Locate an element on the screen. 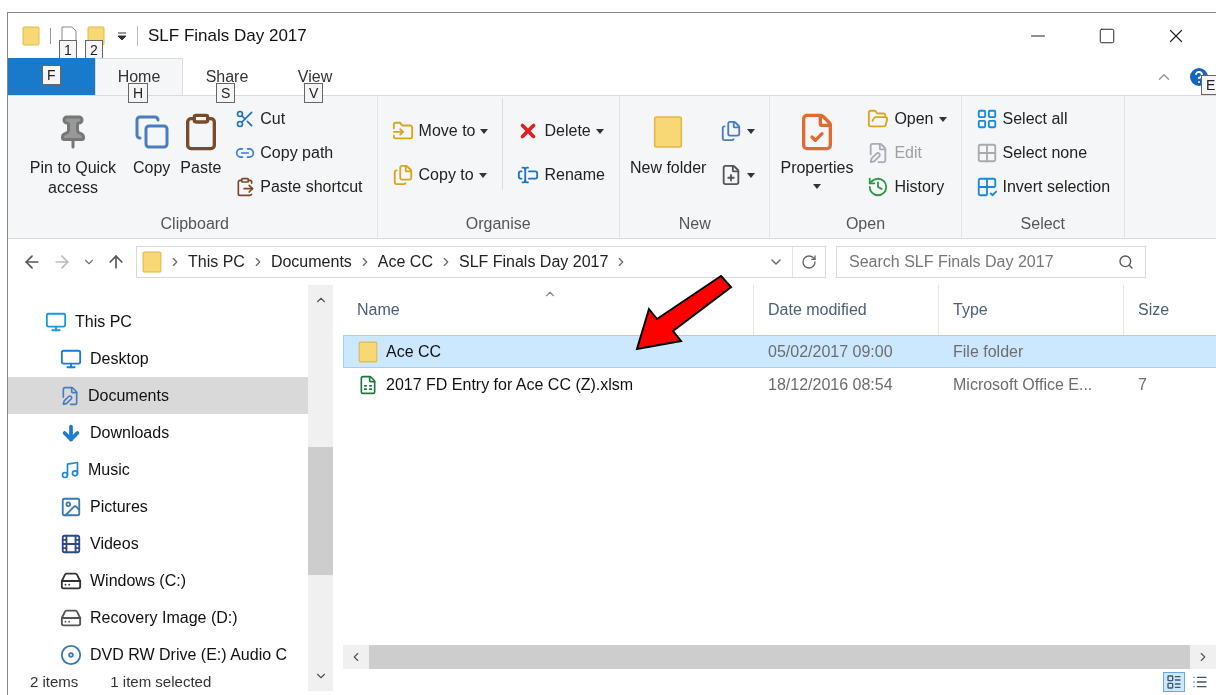  group-label: Organise is located at coordinates (498, 224).